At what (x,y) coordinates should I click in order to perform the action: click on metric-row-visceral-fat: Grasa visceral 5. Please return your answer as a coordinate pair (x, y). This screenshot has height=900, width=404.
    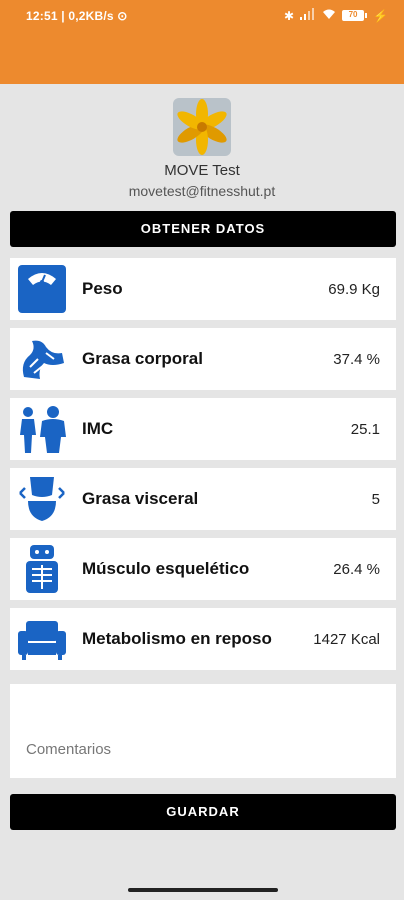
    Looking at the image, I should click on (203, 499).